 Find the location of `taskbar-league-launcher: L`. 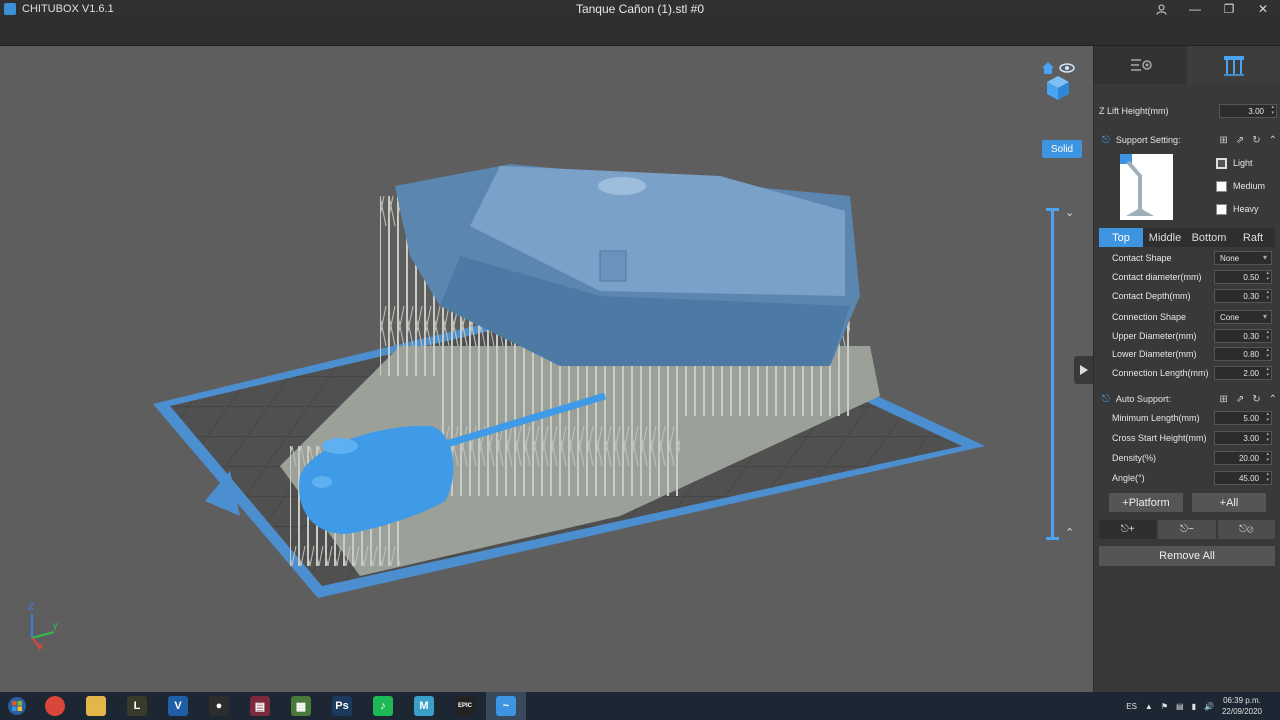

taskbar-league-launcher: L is located at coordinates (137, 706).